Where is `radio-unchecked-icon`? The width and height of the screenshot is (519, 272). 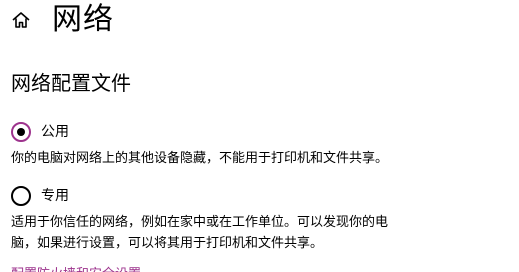 radio-unchecked-icon is located at coordinates (21, 196).